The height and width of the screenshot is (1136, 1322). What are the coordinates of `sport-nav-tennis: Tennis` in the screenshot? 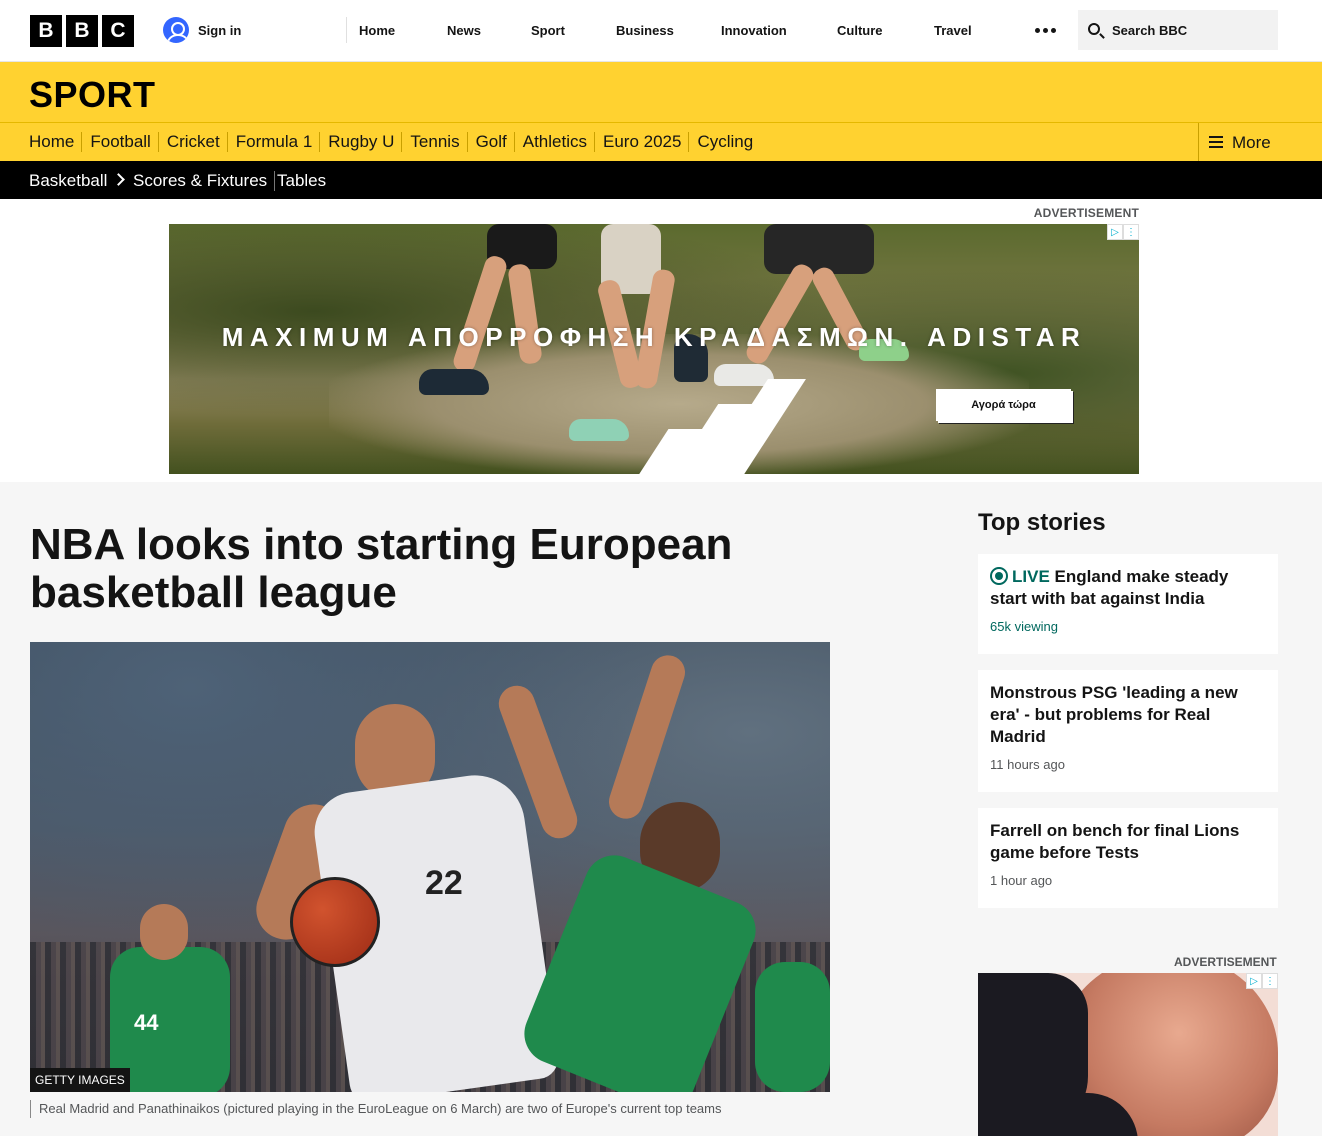 It's located at (433, 142).